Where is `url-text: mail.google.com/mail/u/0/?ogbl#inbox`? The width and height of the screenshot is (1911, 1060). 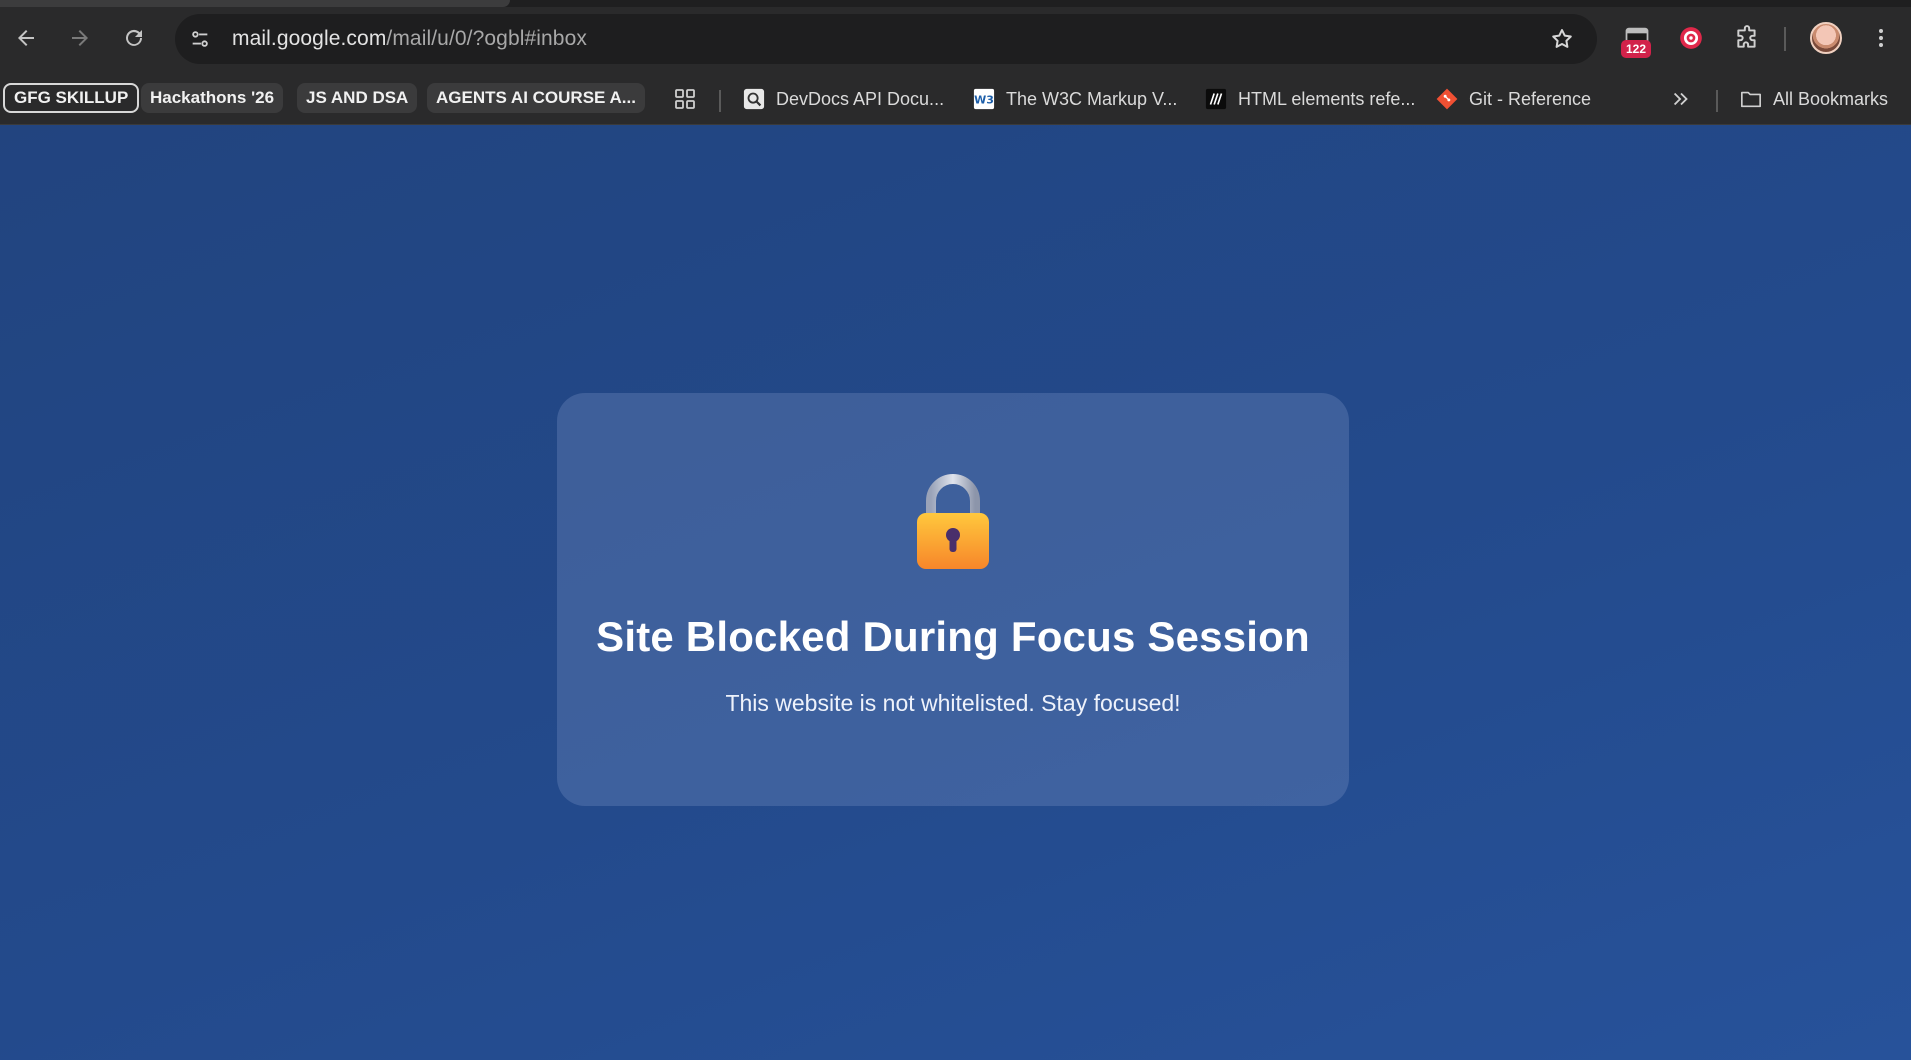
url-text: mail.google.com/mail/u/0/?ogbl#inbox is located at coordinates (409, 39).